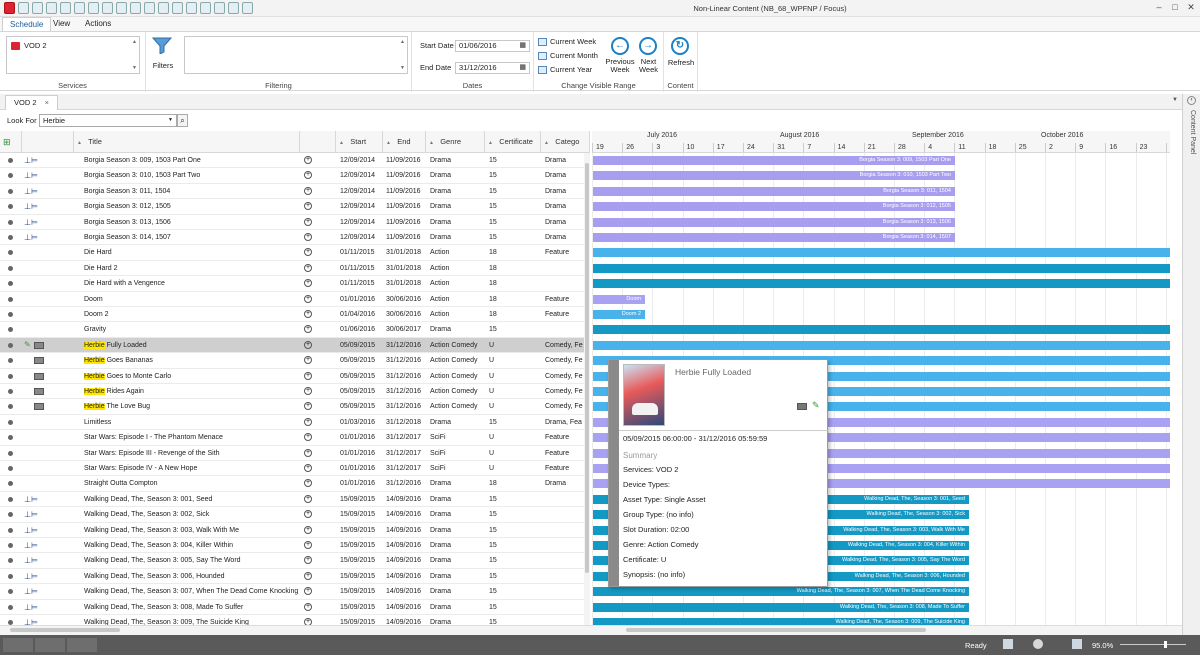 This screenshot has height=655, width=1200. I want to click on close-tab-icon: ×, so click(47, 102).